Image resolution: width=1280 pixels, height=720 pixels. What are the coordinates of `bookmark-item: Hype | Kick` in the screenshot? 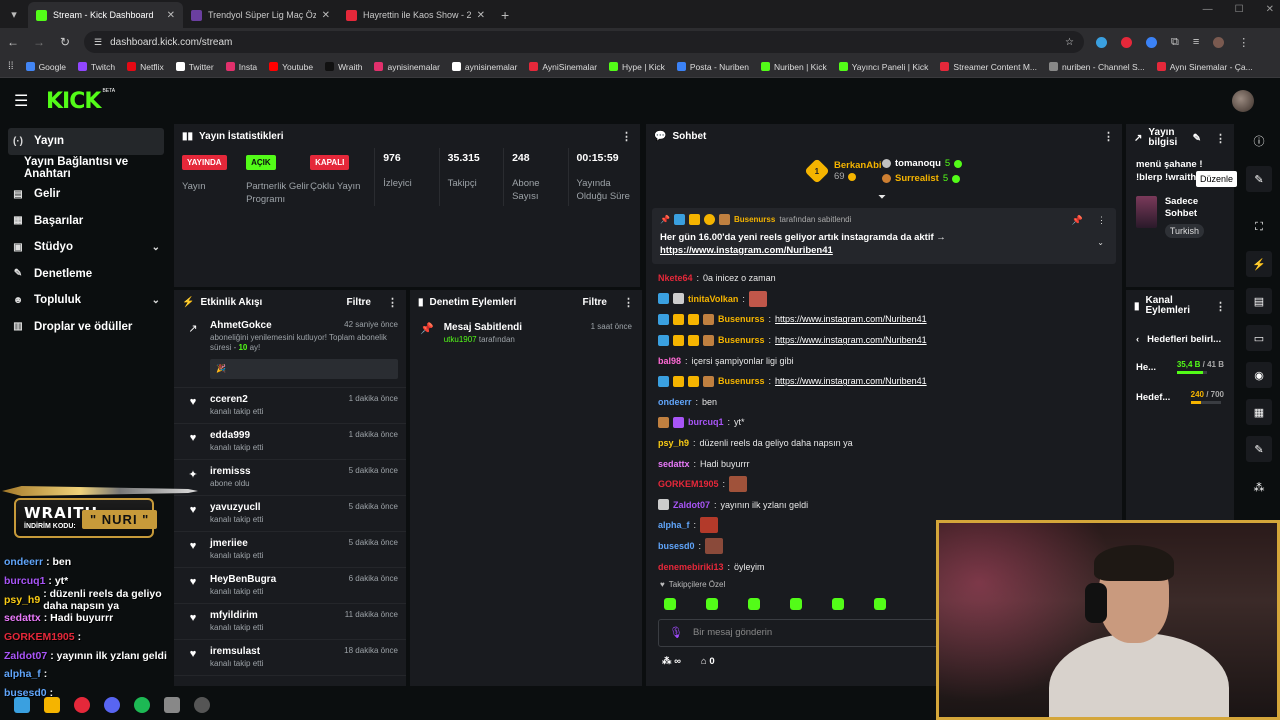 It's located at (637, 67).